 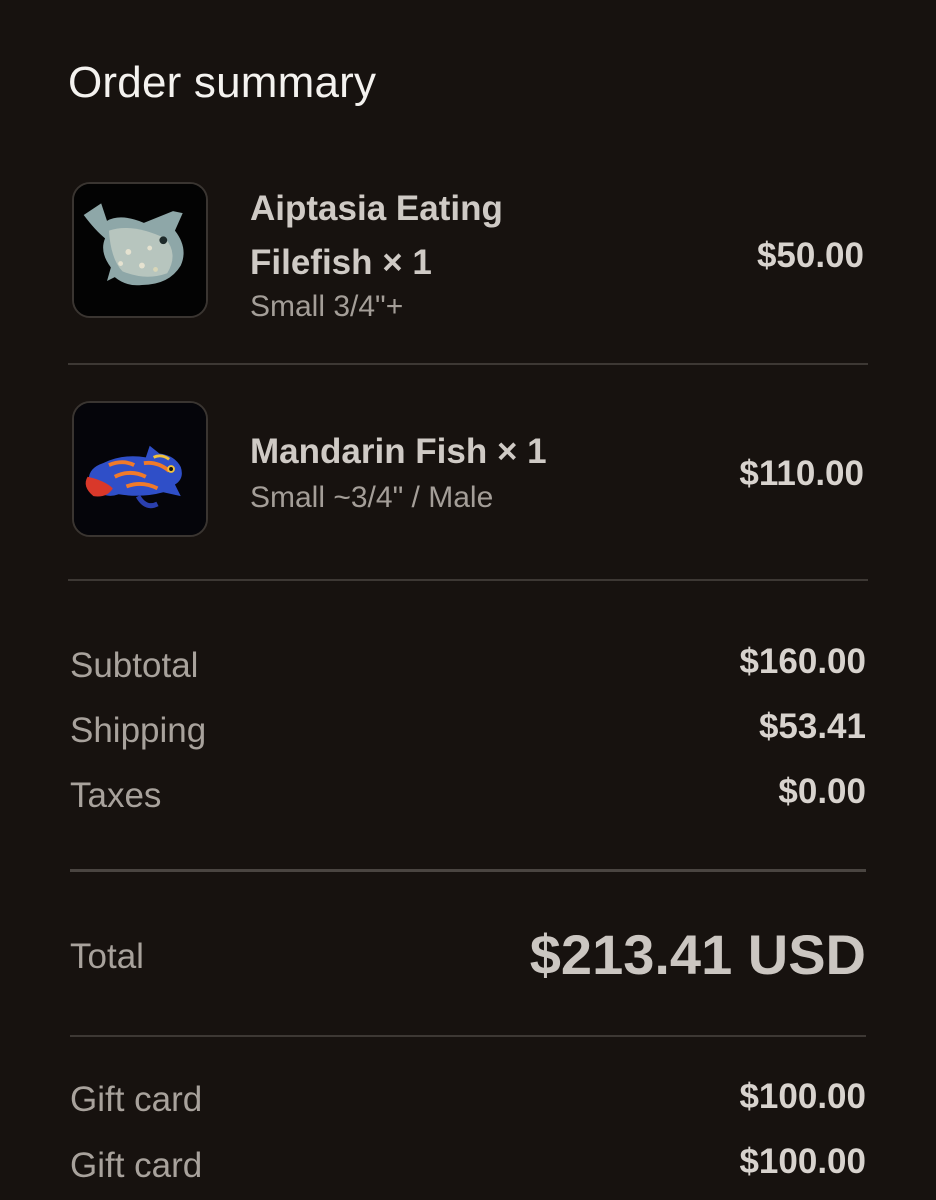 I want to click on item-price: $50.00, so click(x=810, y=255).